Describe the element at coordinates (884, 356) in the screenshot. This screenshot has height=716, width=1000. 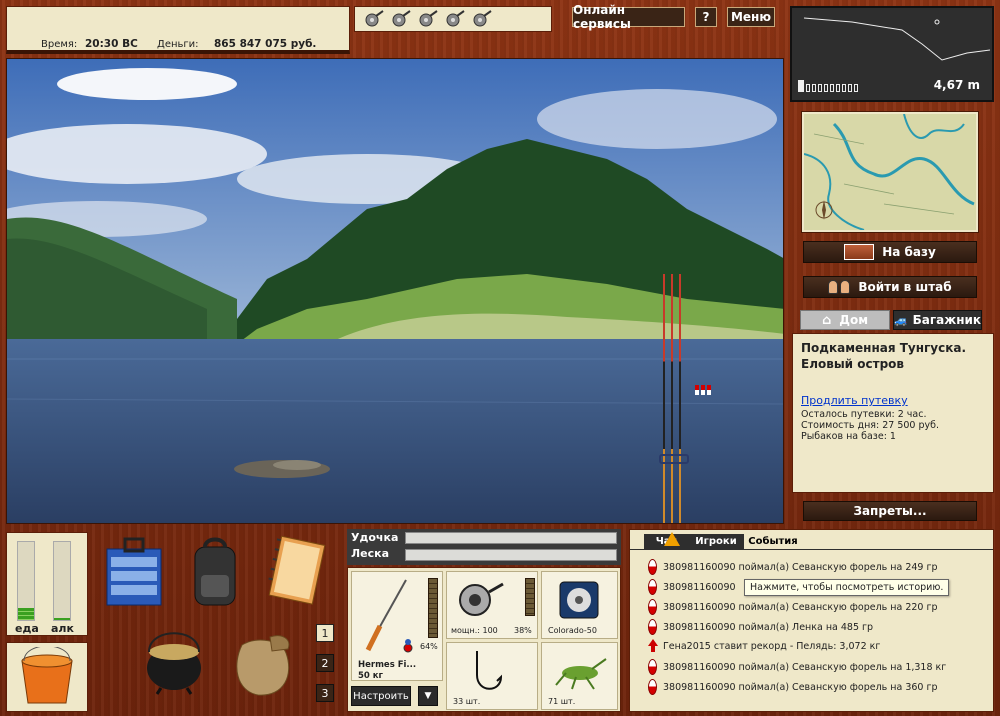
I see `location-name: Подкаменная Тунгуска. Еловый остров` at that location.